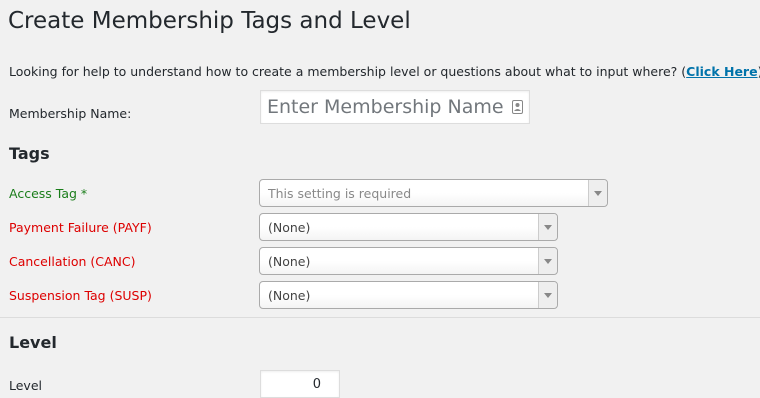  What do you see at coordinates (408, 261) in the screenshot?
I see `cancellation-select: (None)` at bounding box center [408, 261].